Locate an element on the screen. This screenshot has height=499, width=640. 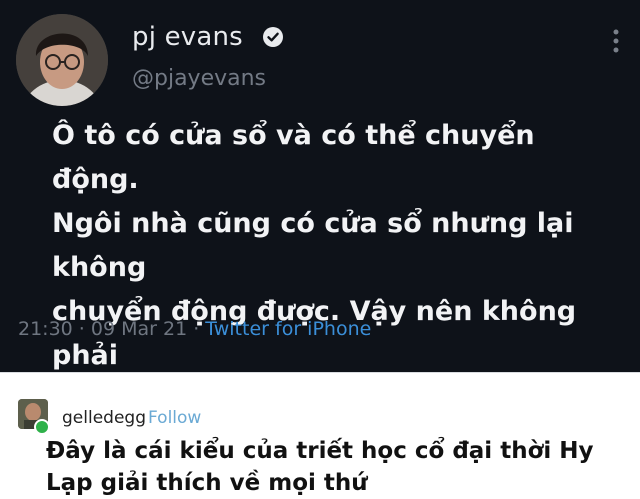
tweet-author-avatar is located at coordinates (62, 60).